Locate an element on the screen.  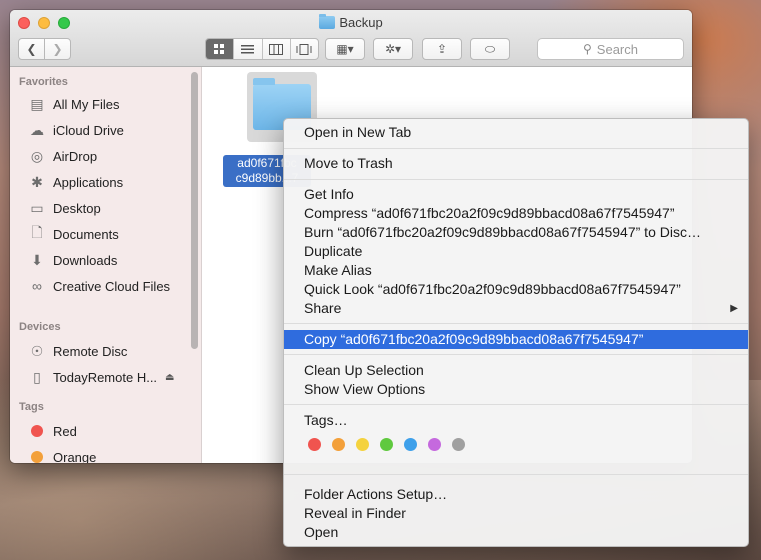
icloud-icon: ☁ is located at coordinates (37, 129).